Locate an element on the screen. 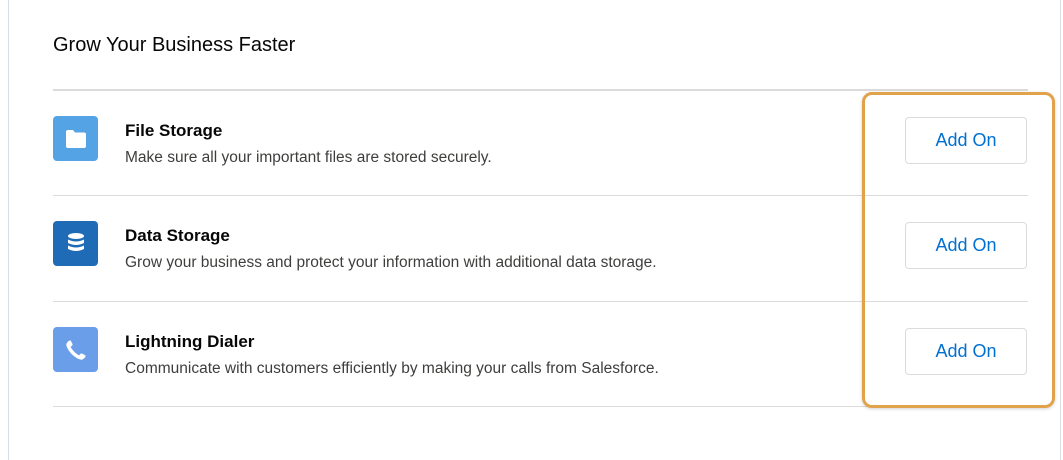 This screenshot has height=460, width=1063. add-on-button-data-storage: Add On is located at coordinates (966, 245).